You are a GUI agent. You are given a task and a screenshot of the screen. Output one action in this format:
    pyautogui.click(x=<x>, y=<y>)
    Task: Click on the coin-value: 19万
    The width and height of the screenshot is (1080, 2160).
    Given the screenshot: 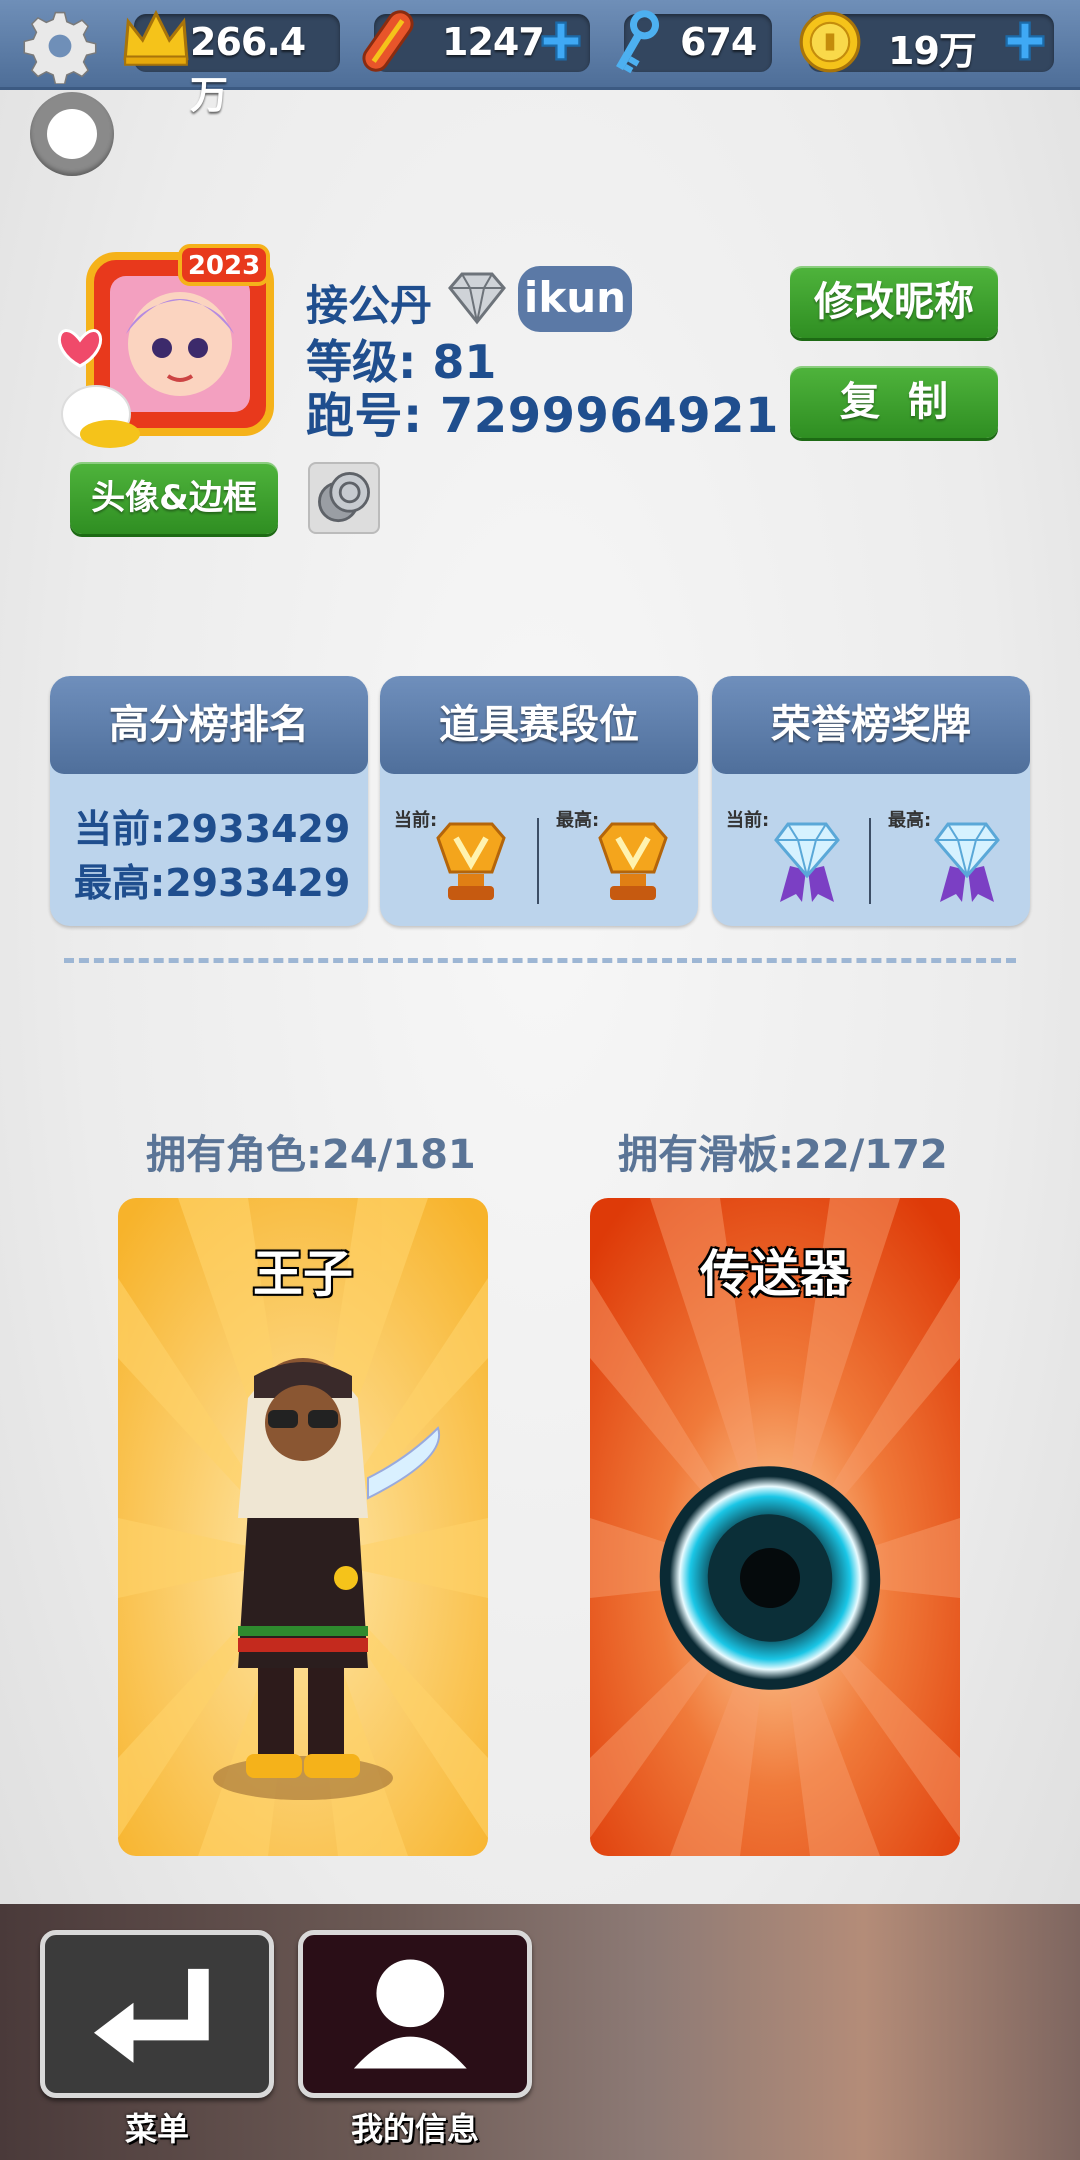 What is the action you would take?
    pyautogui.click(x=932, y=51)
    